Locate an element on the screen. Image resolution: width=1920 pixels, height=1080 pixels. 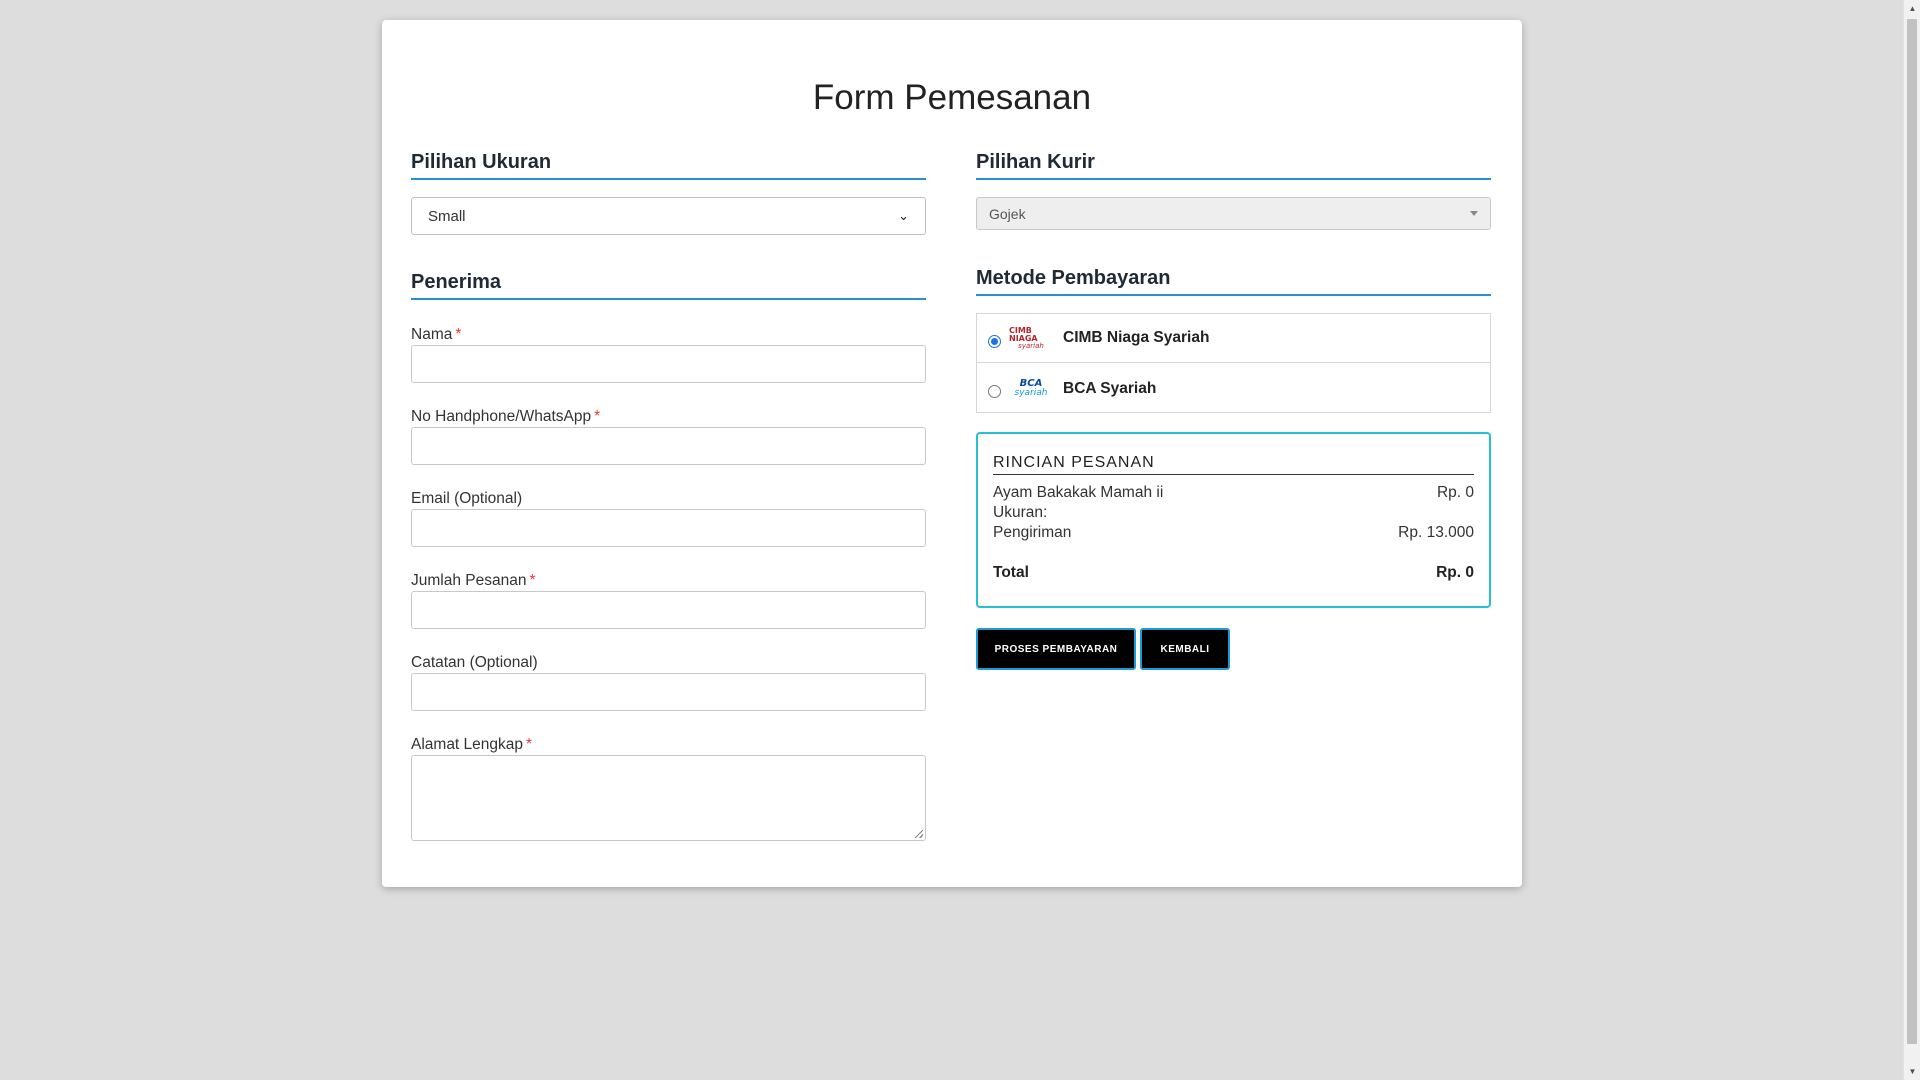
caret-down-icon is located at coordinates (1474, 213).